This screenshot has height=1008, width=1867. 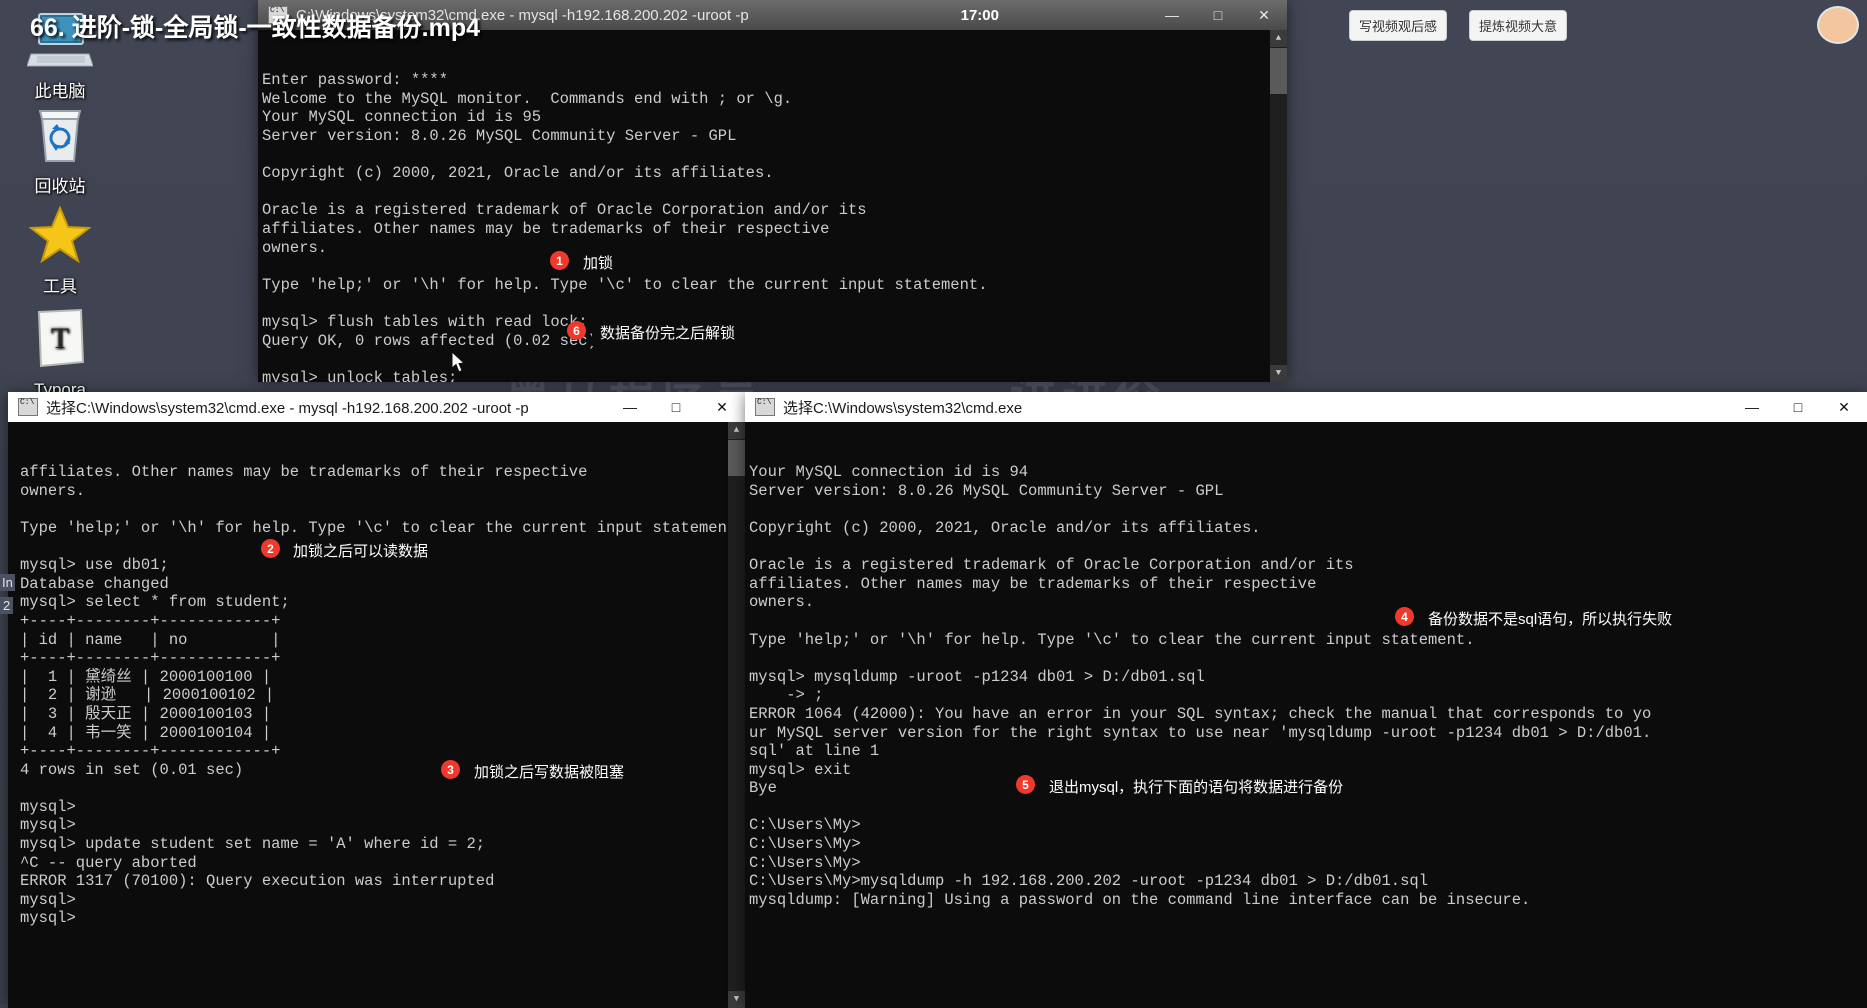 What do you see at coordinates (903, 408) in the screenshot?
I see `window-title: 选择C:\Windows\system32\cmd.exe` at bounding box center [903, 408].